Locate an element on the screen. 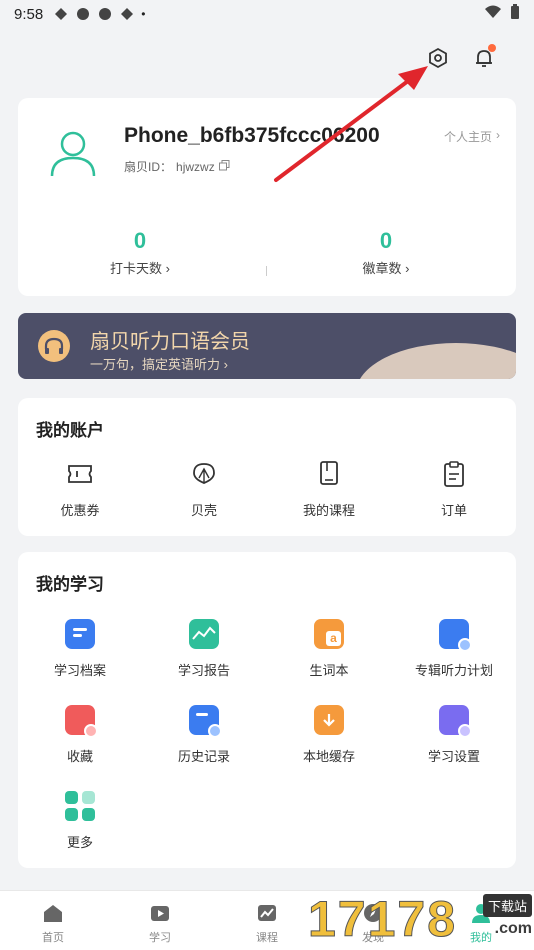 Image resolution: width=534 pixels, height=950 pixels. more-label: 更多 is located at coordinates (79, 842).